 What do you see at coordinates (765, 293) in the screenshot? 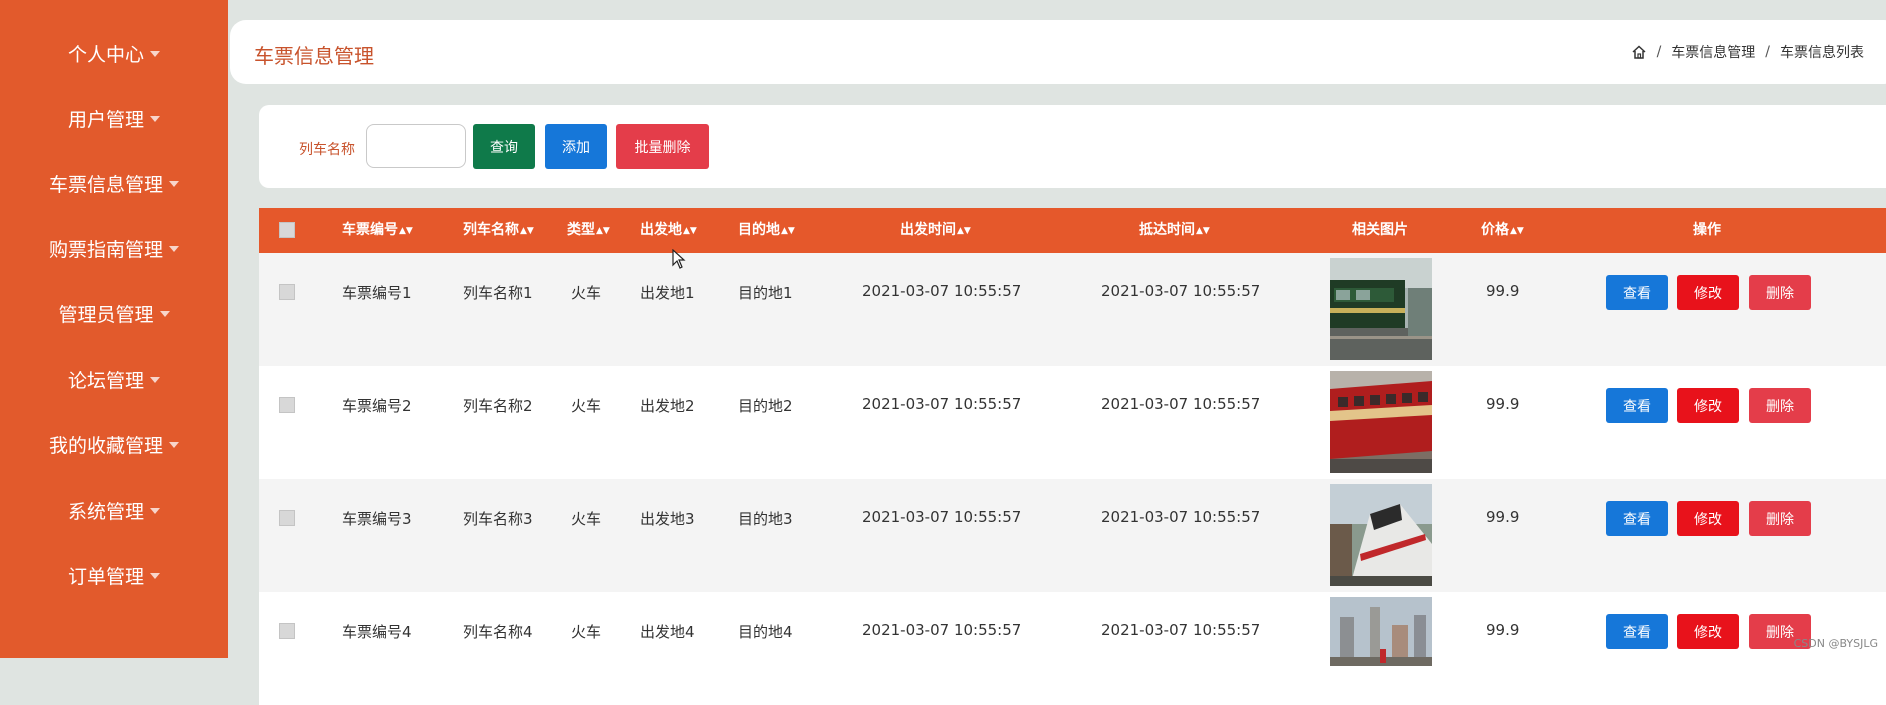
I see `destination-cell: 目的地1` at bounding box center [765, 293].